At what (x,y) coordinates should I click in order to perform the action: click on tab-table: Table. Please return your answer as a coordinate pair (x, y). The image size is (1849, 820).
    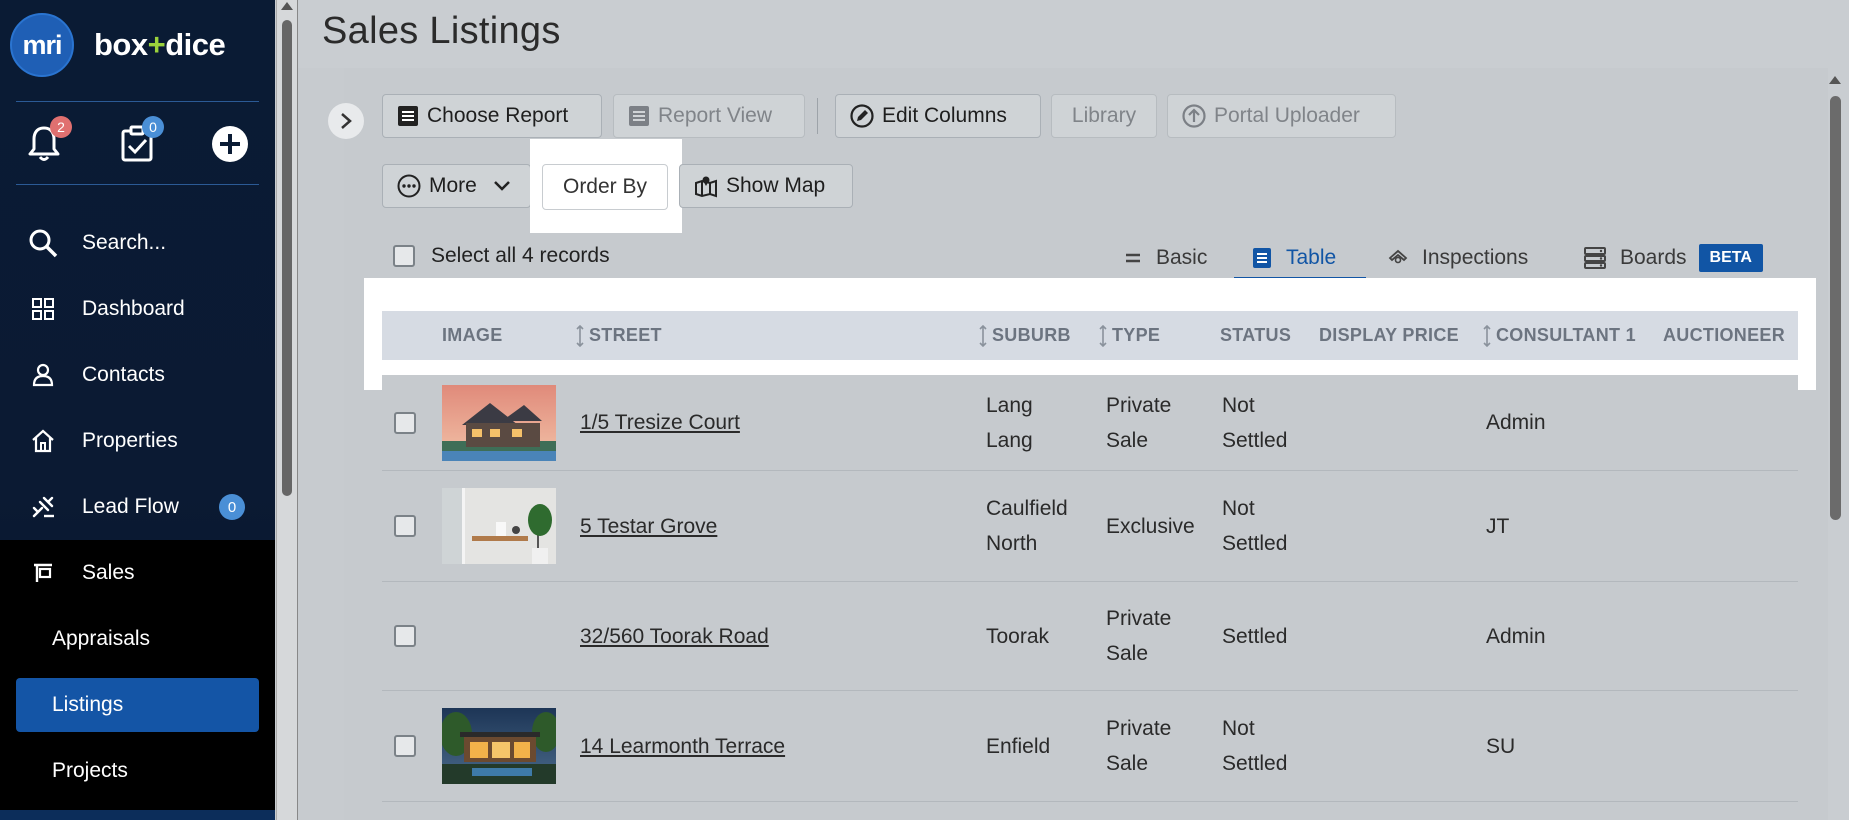
    Looking at the image, I should click on (1294, 258).